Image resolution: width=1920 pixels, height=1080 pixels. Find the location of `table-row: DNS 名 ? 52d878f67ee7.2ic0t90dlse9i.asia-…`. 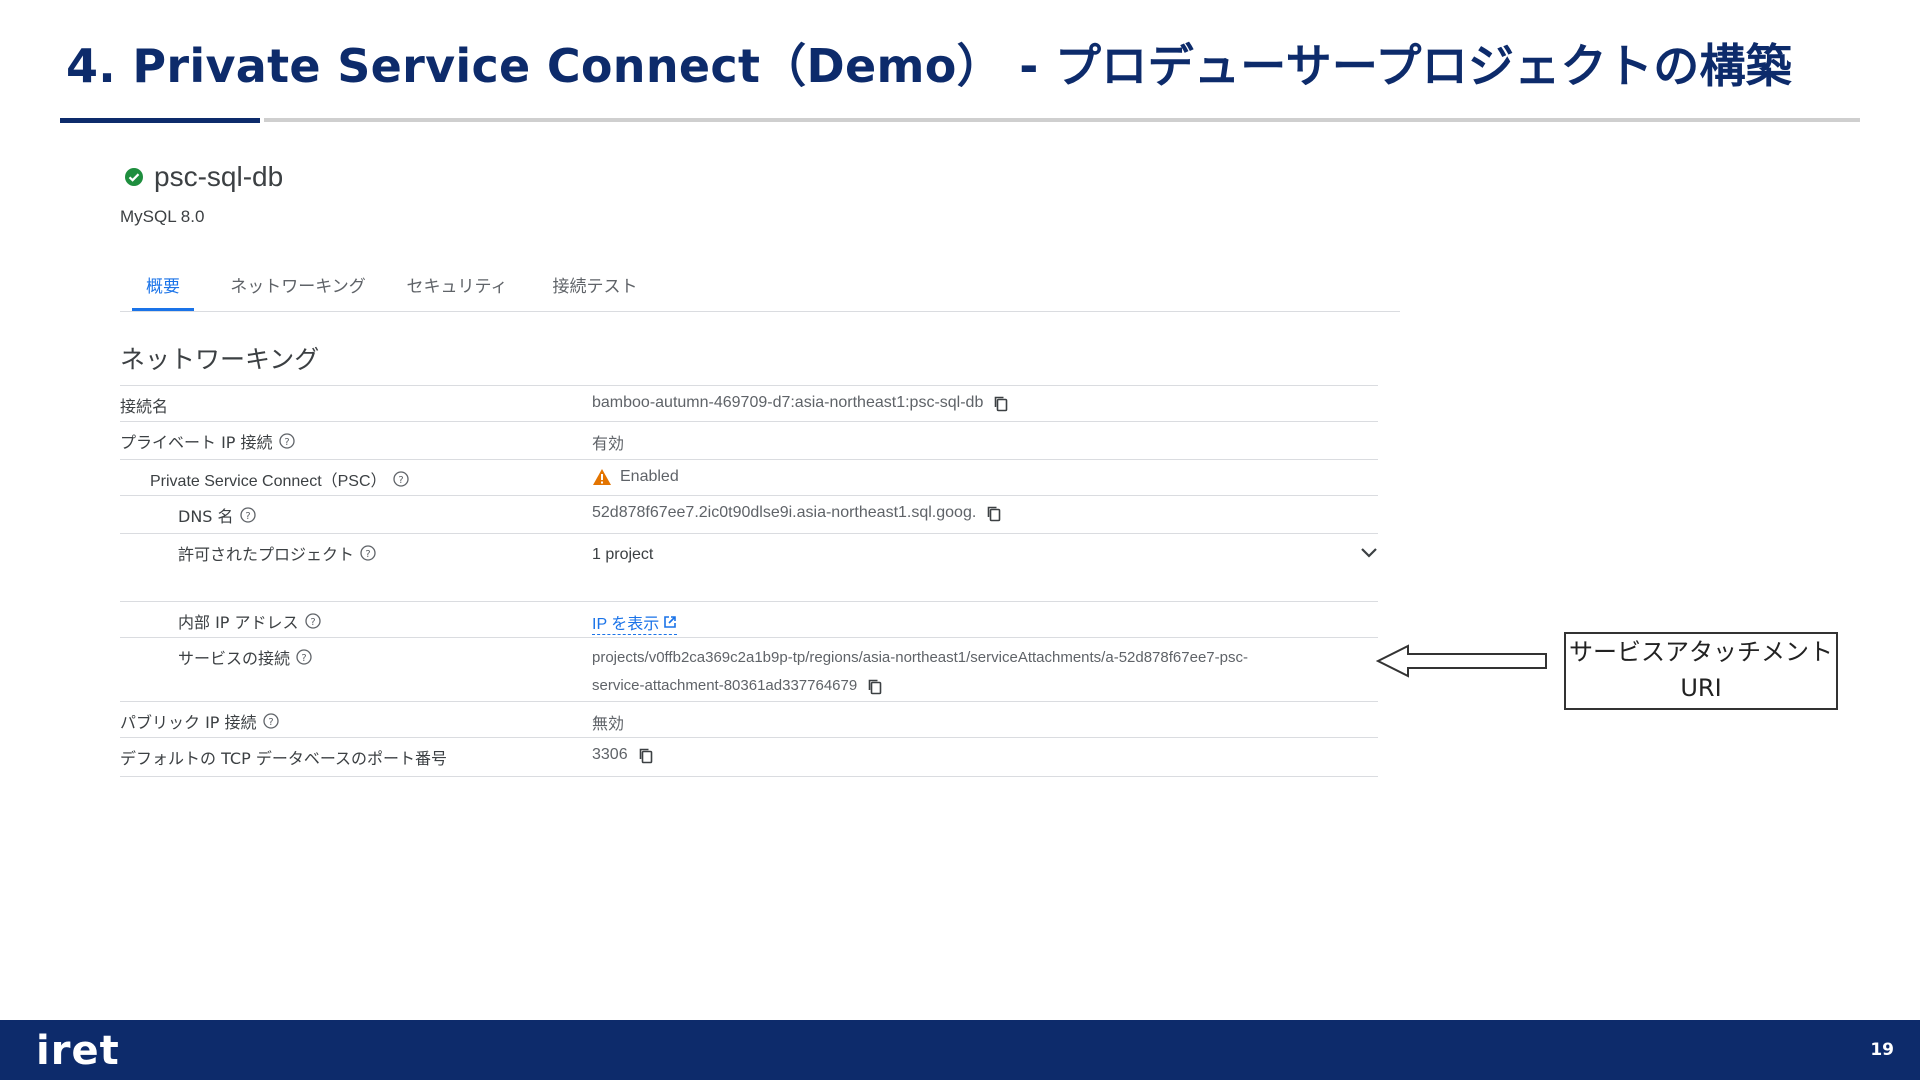

table-row: DNS 名 ? 52d878f67ee7.2ic0t90dlse9i.asia-… is located at coordinates (749, 514).